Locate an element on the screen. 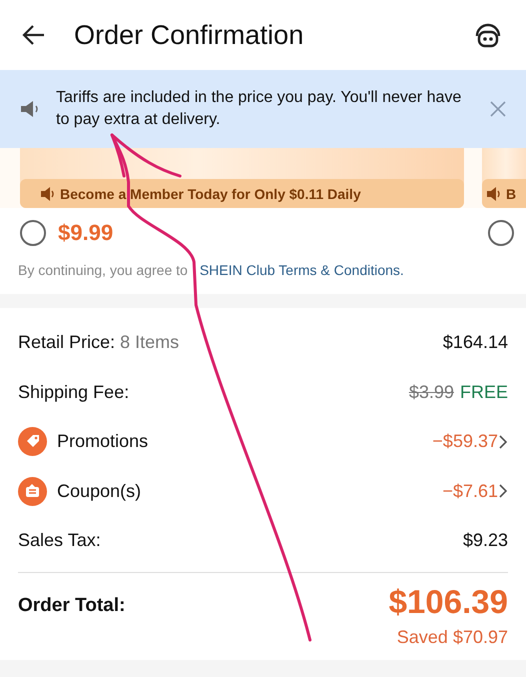 The image size is (526, 677). discount-amount: −$59.37 is located at coordinates (465, 441).